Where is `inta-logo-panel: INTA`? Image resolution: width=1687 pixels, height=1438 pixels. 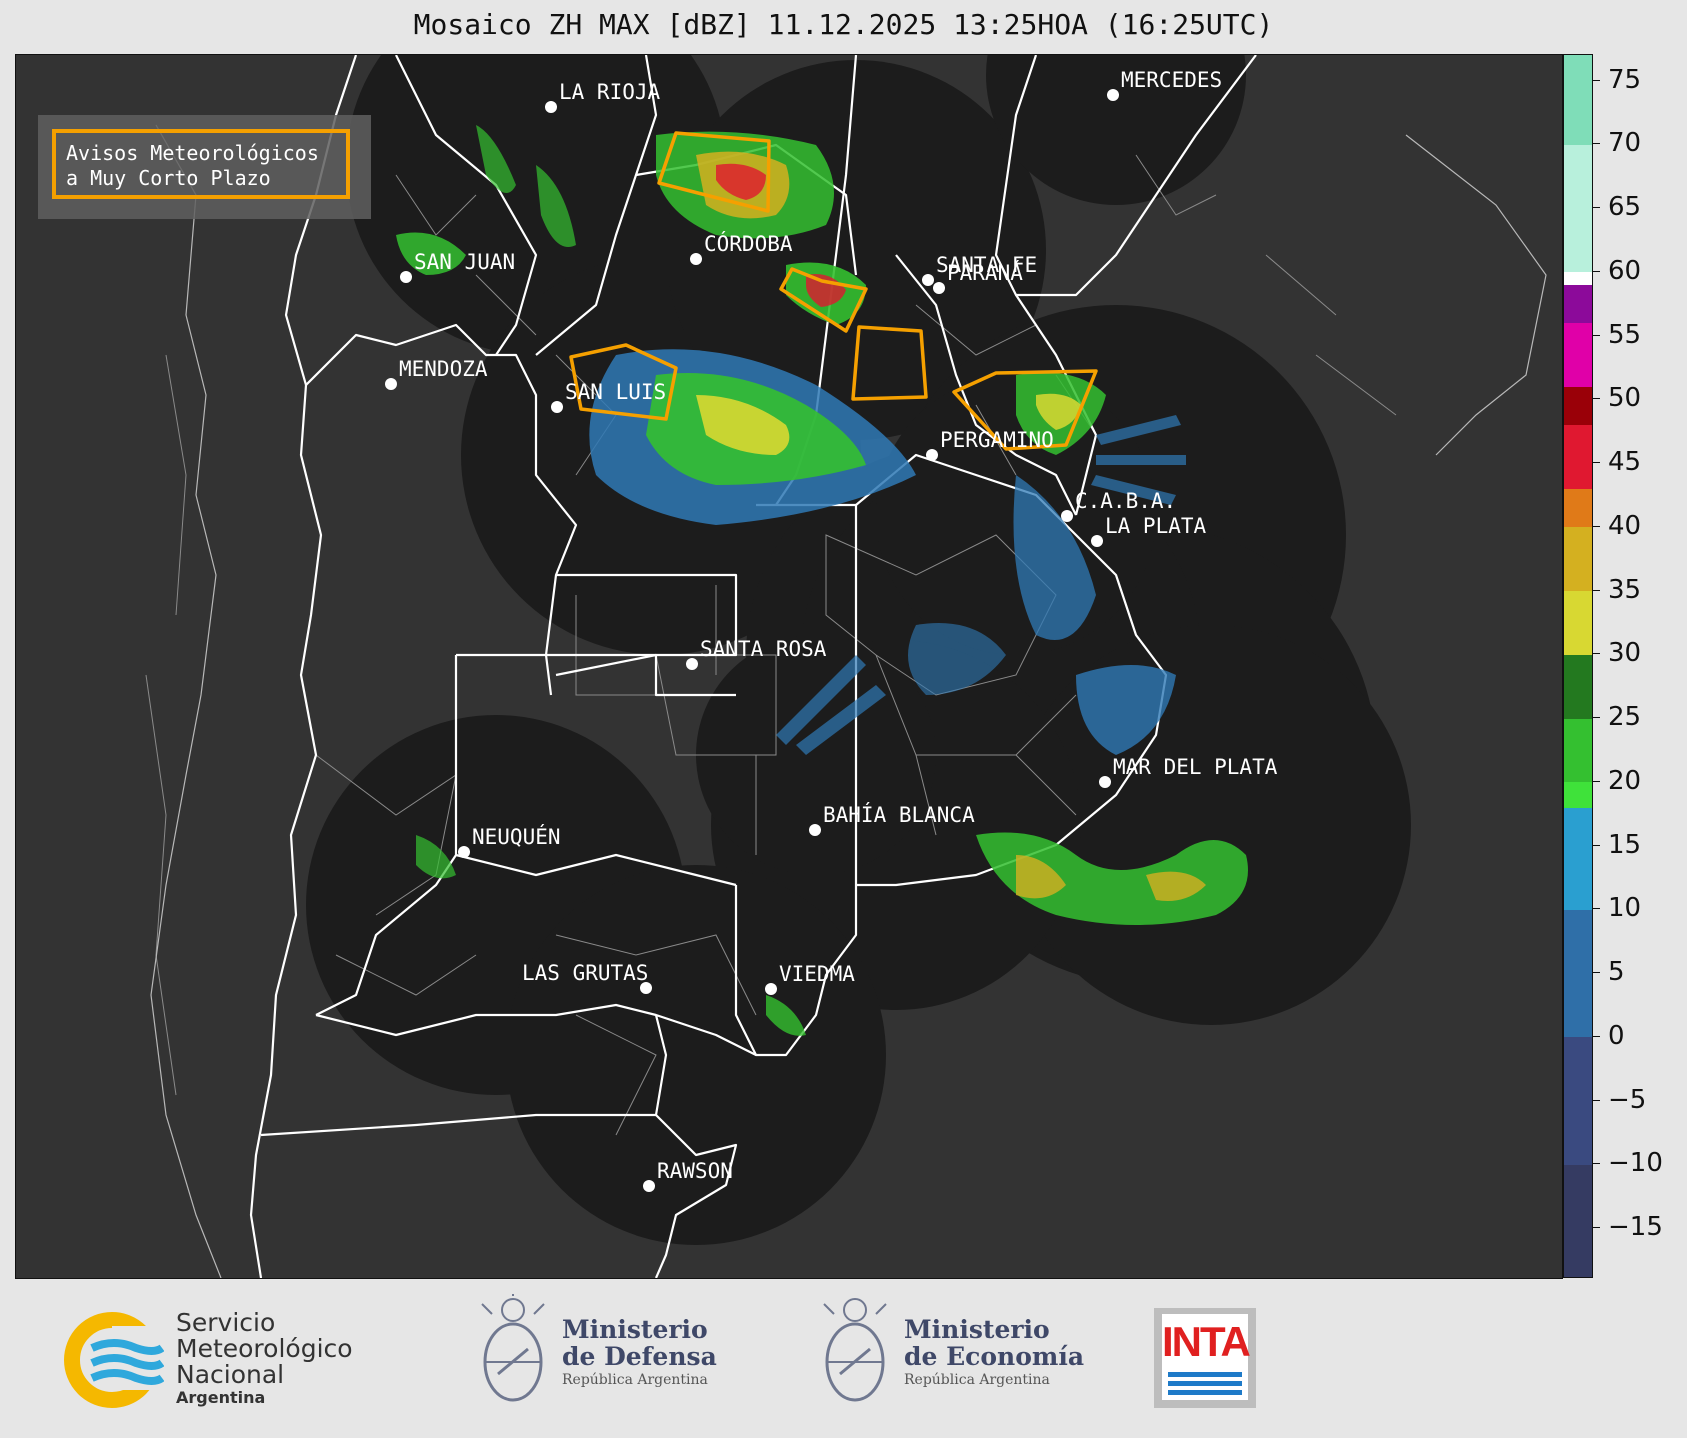 inta-logo-panel: INTA is located at coordinates (1206, 1357).